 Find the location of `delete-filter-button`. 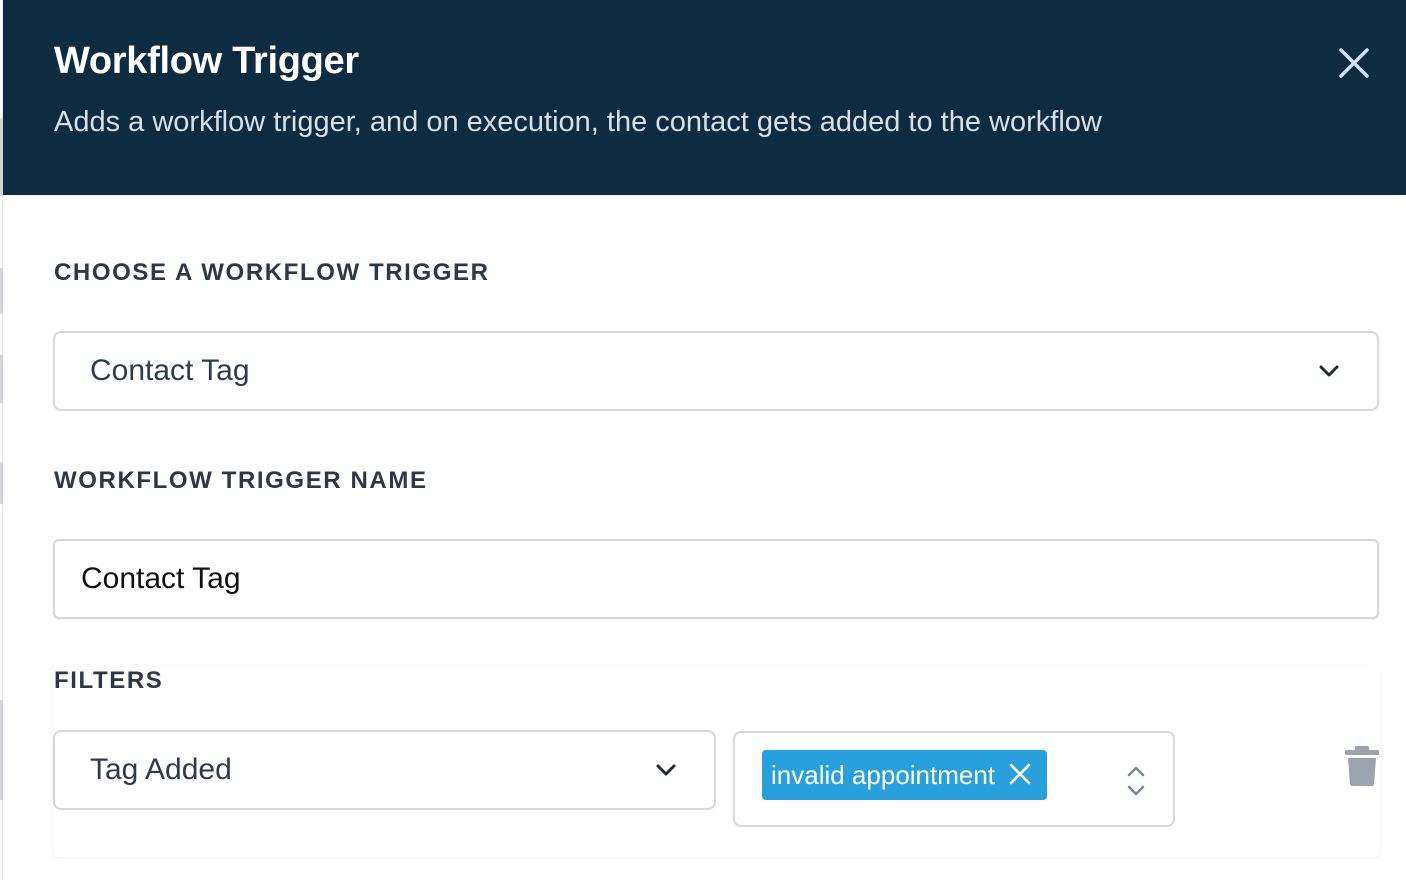

delete-filter-button is located at coordinates (1362, 766).